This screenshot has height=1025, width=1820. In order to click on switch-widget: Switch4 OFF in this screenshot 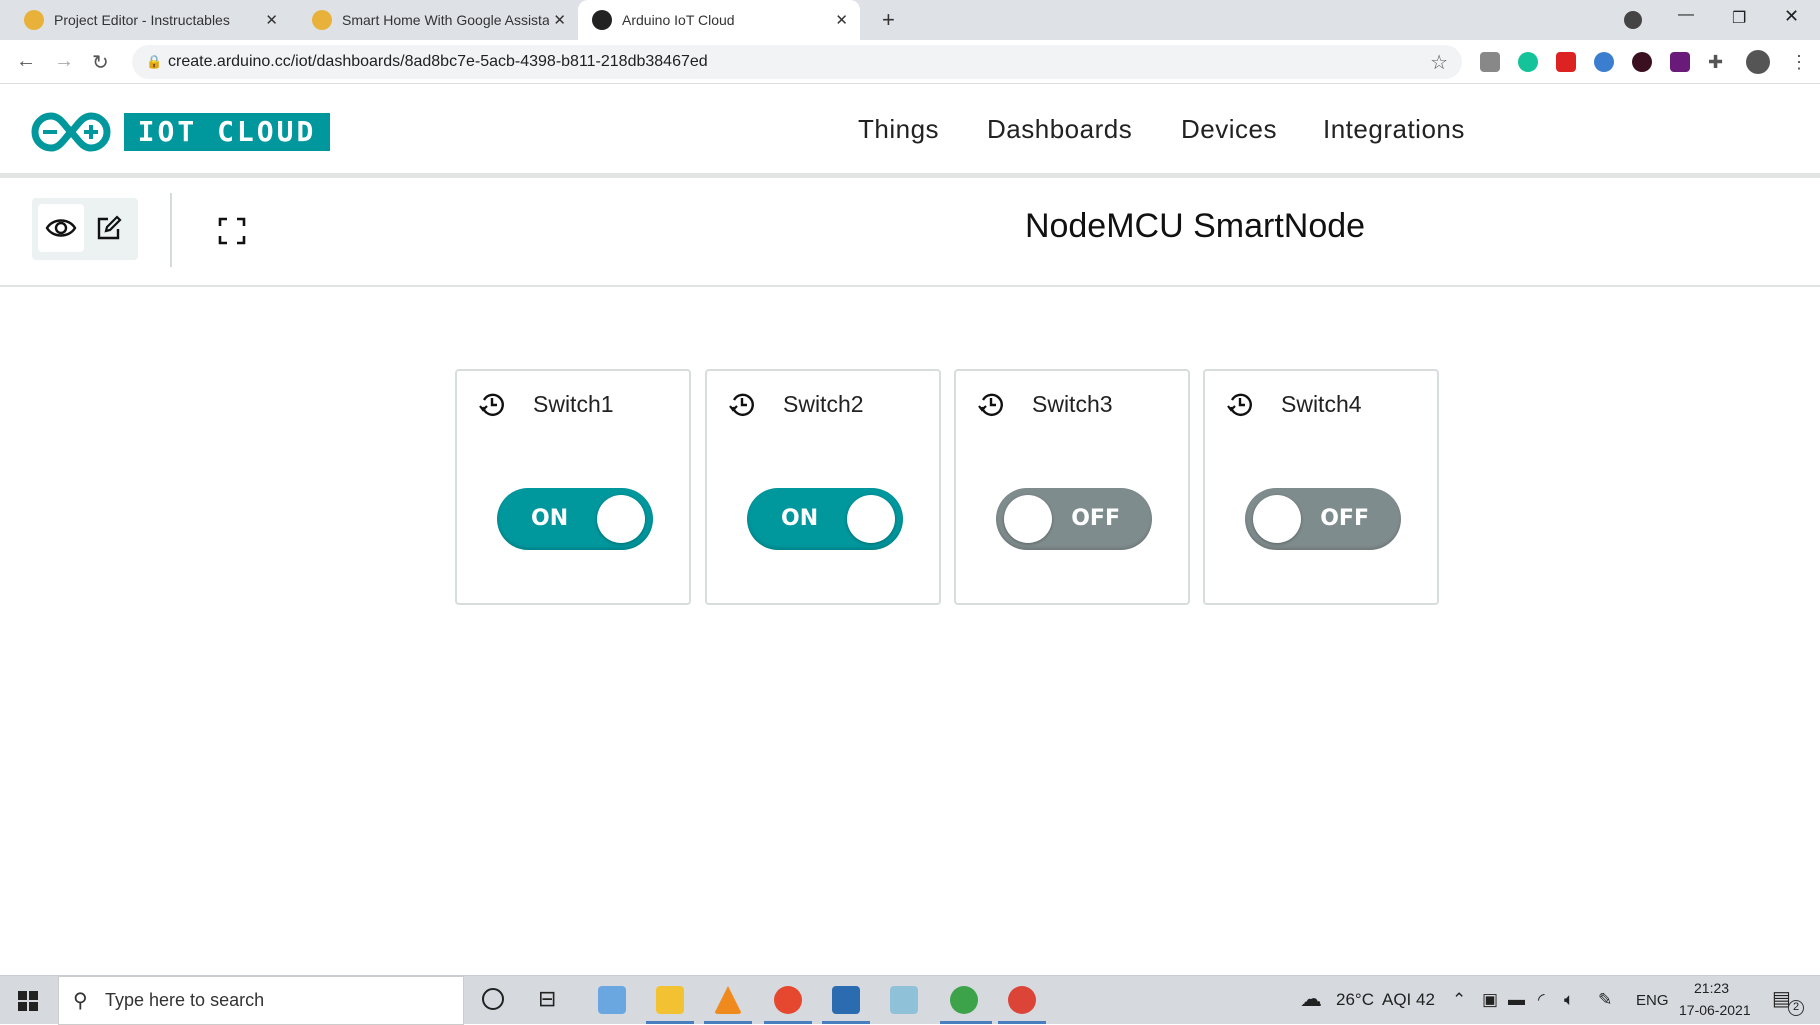, I will do `click(1321, 487)`.